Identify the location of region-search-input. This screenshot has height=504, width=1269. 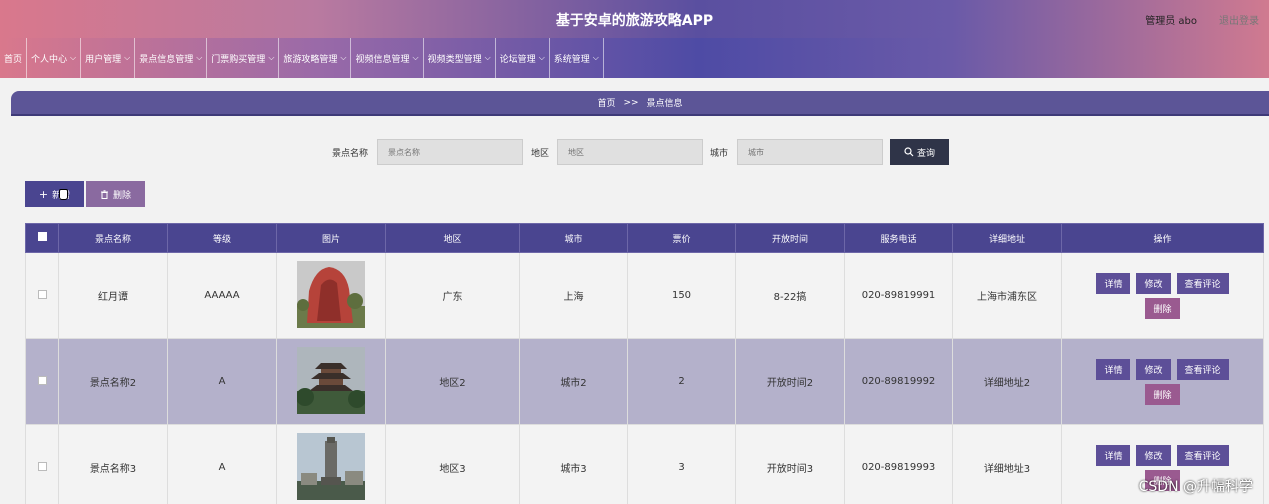
(630, 152).